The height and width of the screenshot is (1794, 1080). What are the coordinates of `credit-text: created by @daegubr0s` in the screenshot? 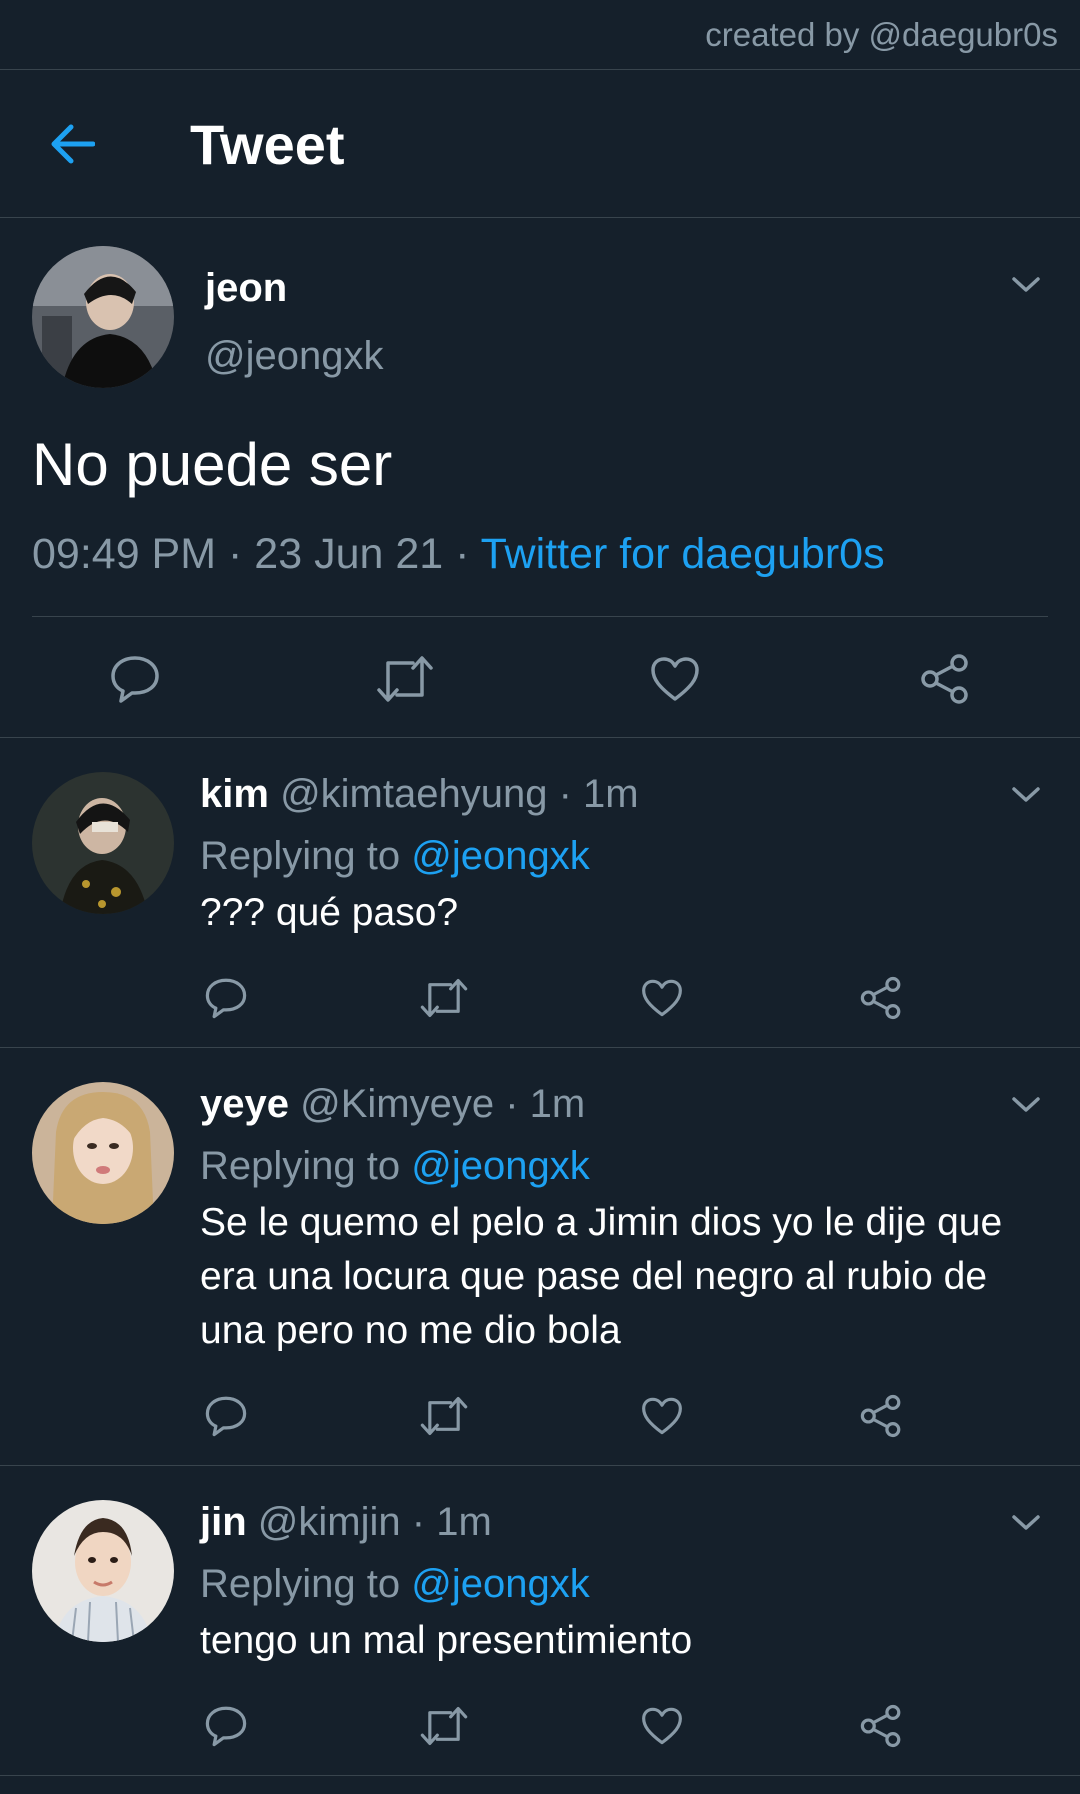 It's located at (881, 34).